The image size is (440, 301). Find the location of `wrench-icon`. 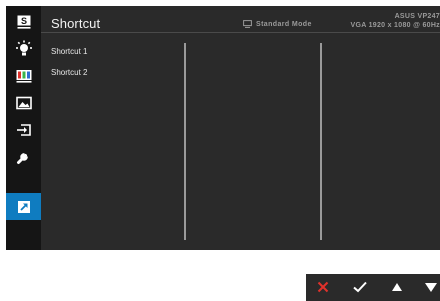

wrench-icon is located at coordinates (22, 158).